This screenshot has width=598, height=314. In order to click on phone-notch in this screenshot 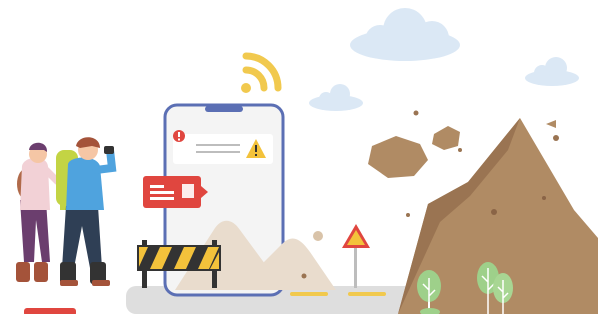, I will do `click(224, 109)`.